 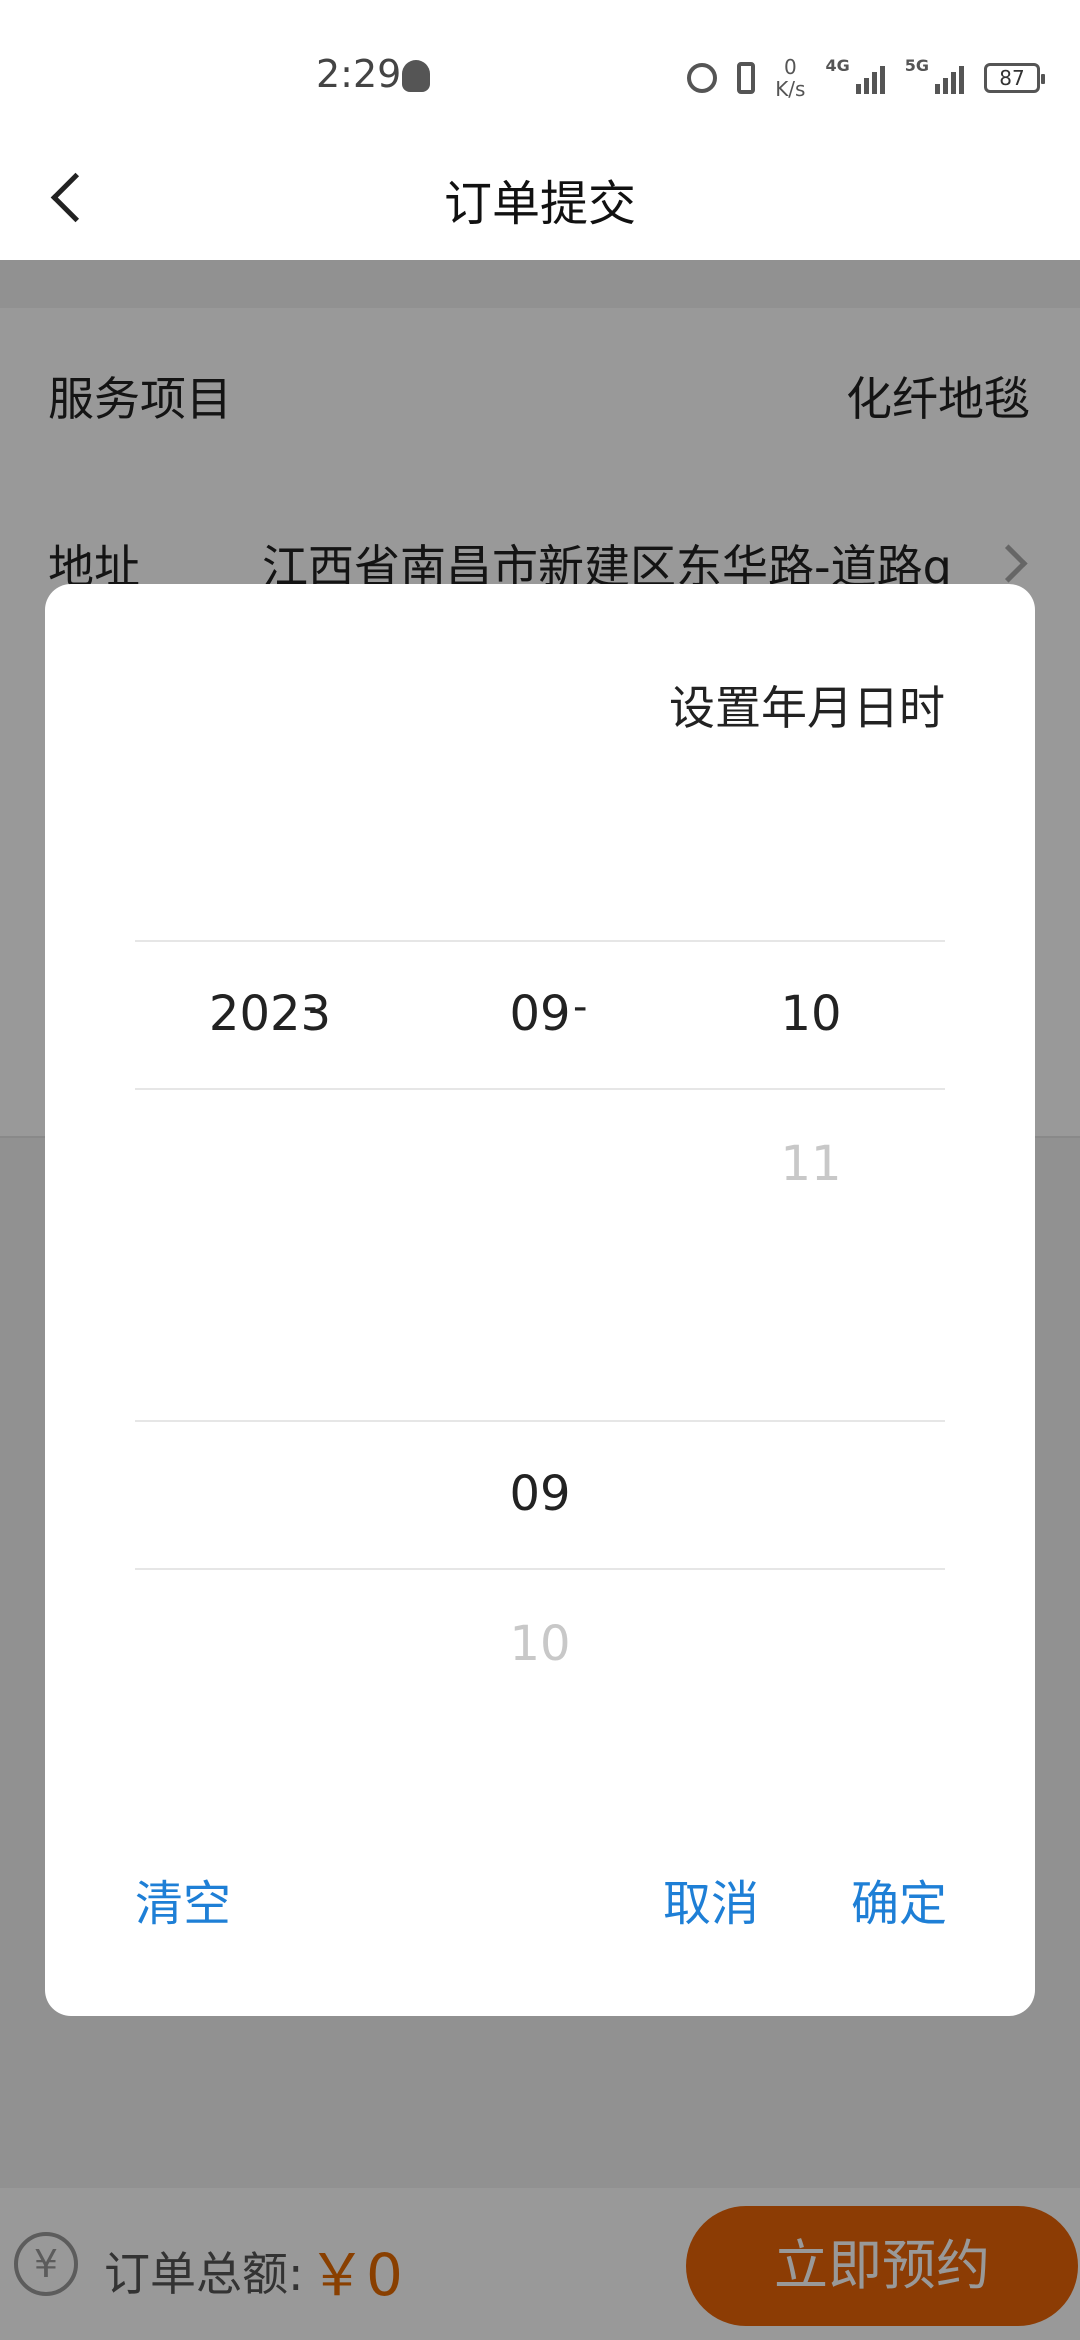 I want to click on status-time: 2:29, so click(x=359, y=74).